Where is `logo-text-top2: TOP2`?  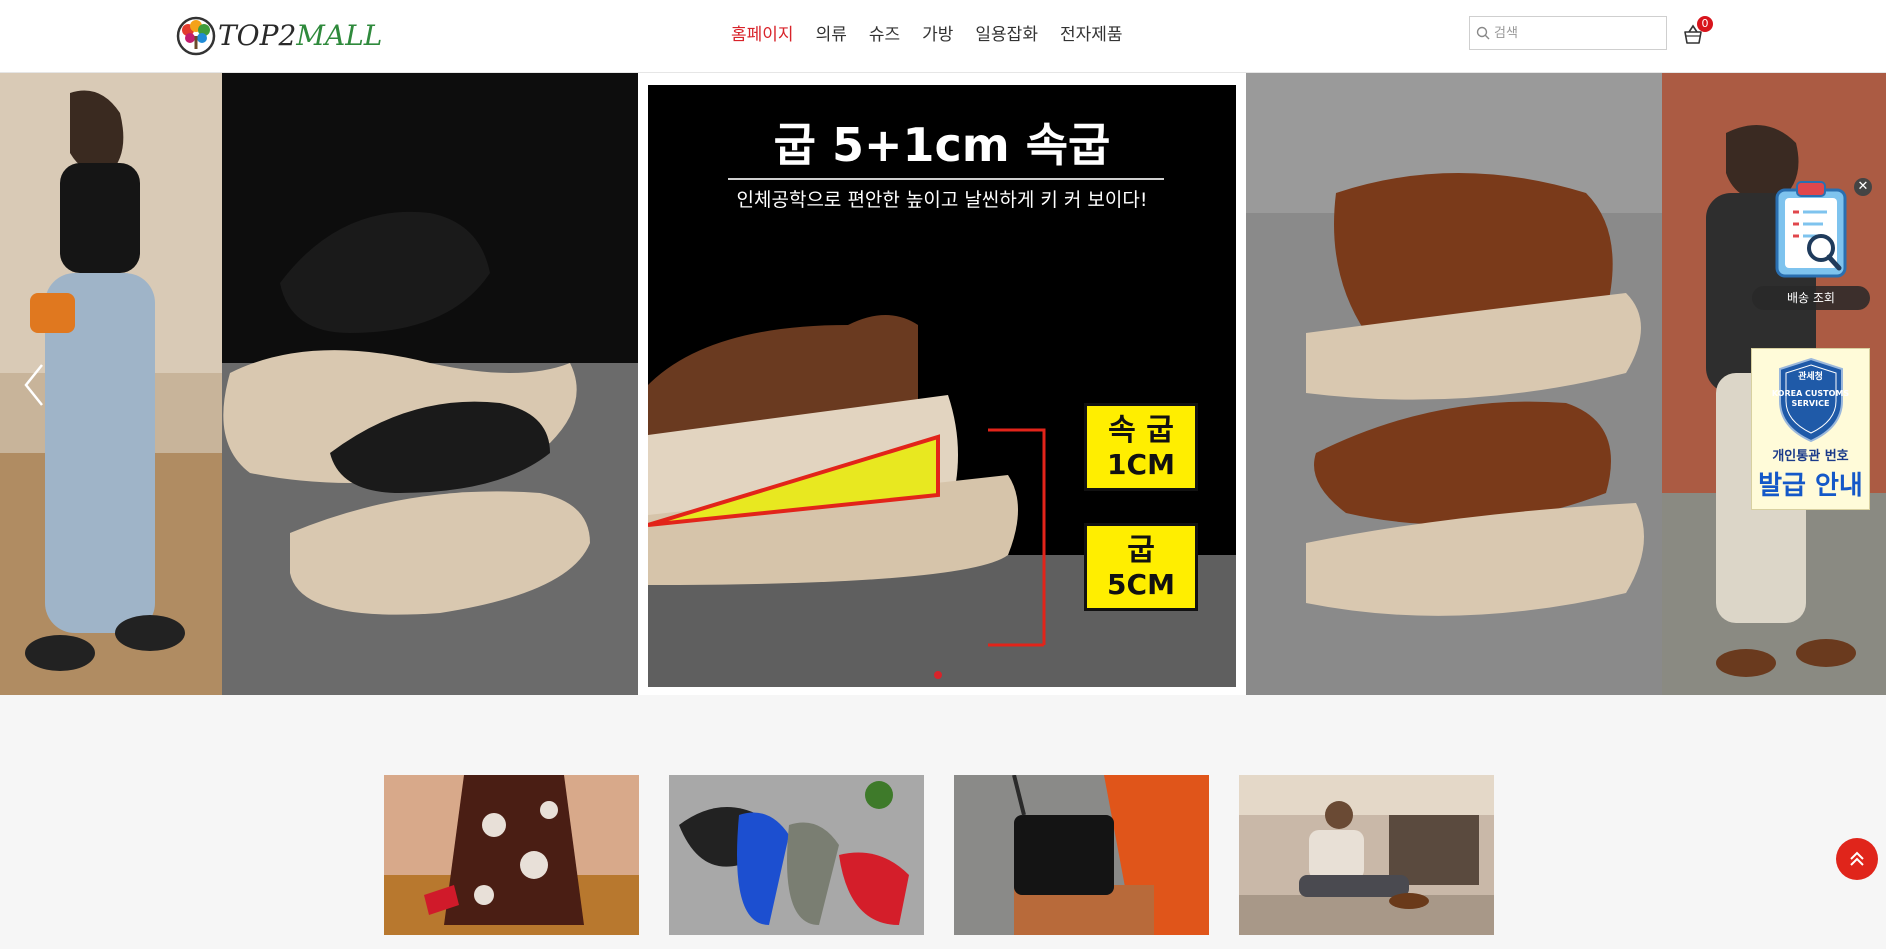
logo-text-top2: TOP2 is located at coordinates (257, 35).